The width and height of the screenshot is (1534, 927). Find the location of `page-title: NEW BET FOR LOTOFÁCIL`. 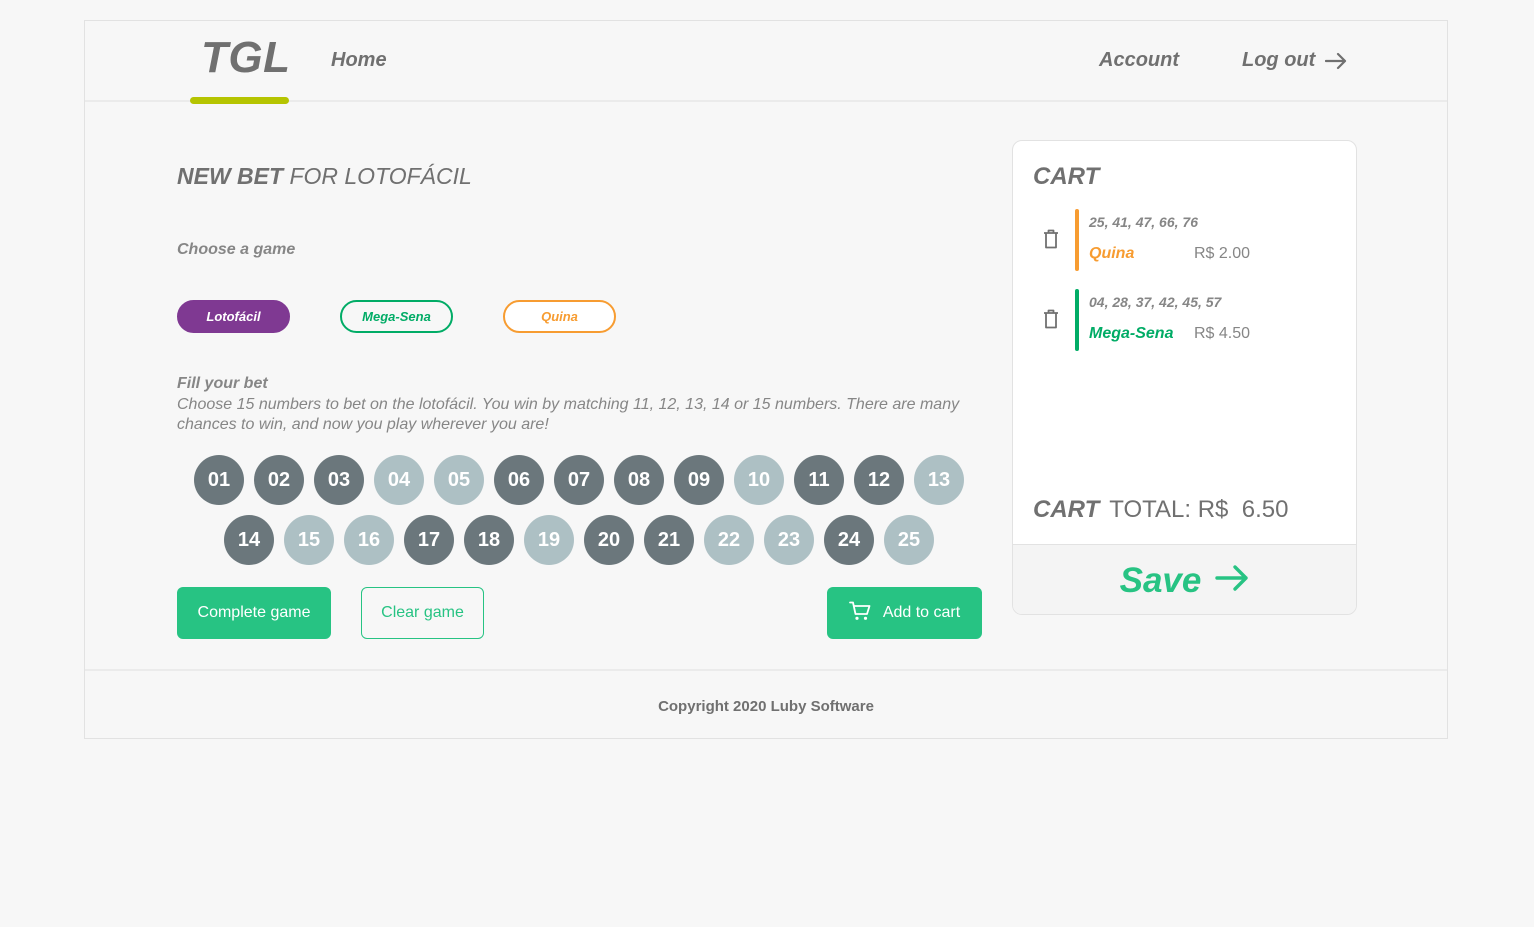

page-title: NEW BET FOR LOTOFÁCIL is located at coordinates (324, 176).